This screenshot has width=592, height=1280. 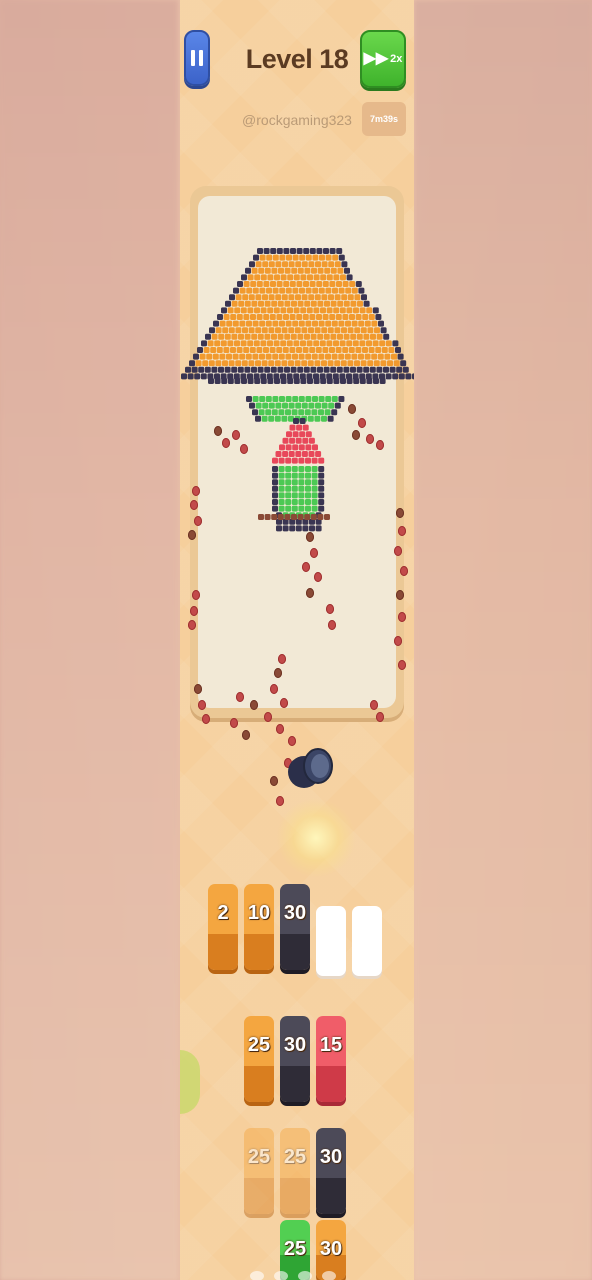 What do you see at coordinates (295, 927) in the screenshot?
I see `queue-slot: 30` at bounding box center [295, 927].